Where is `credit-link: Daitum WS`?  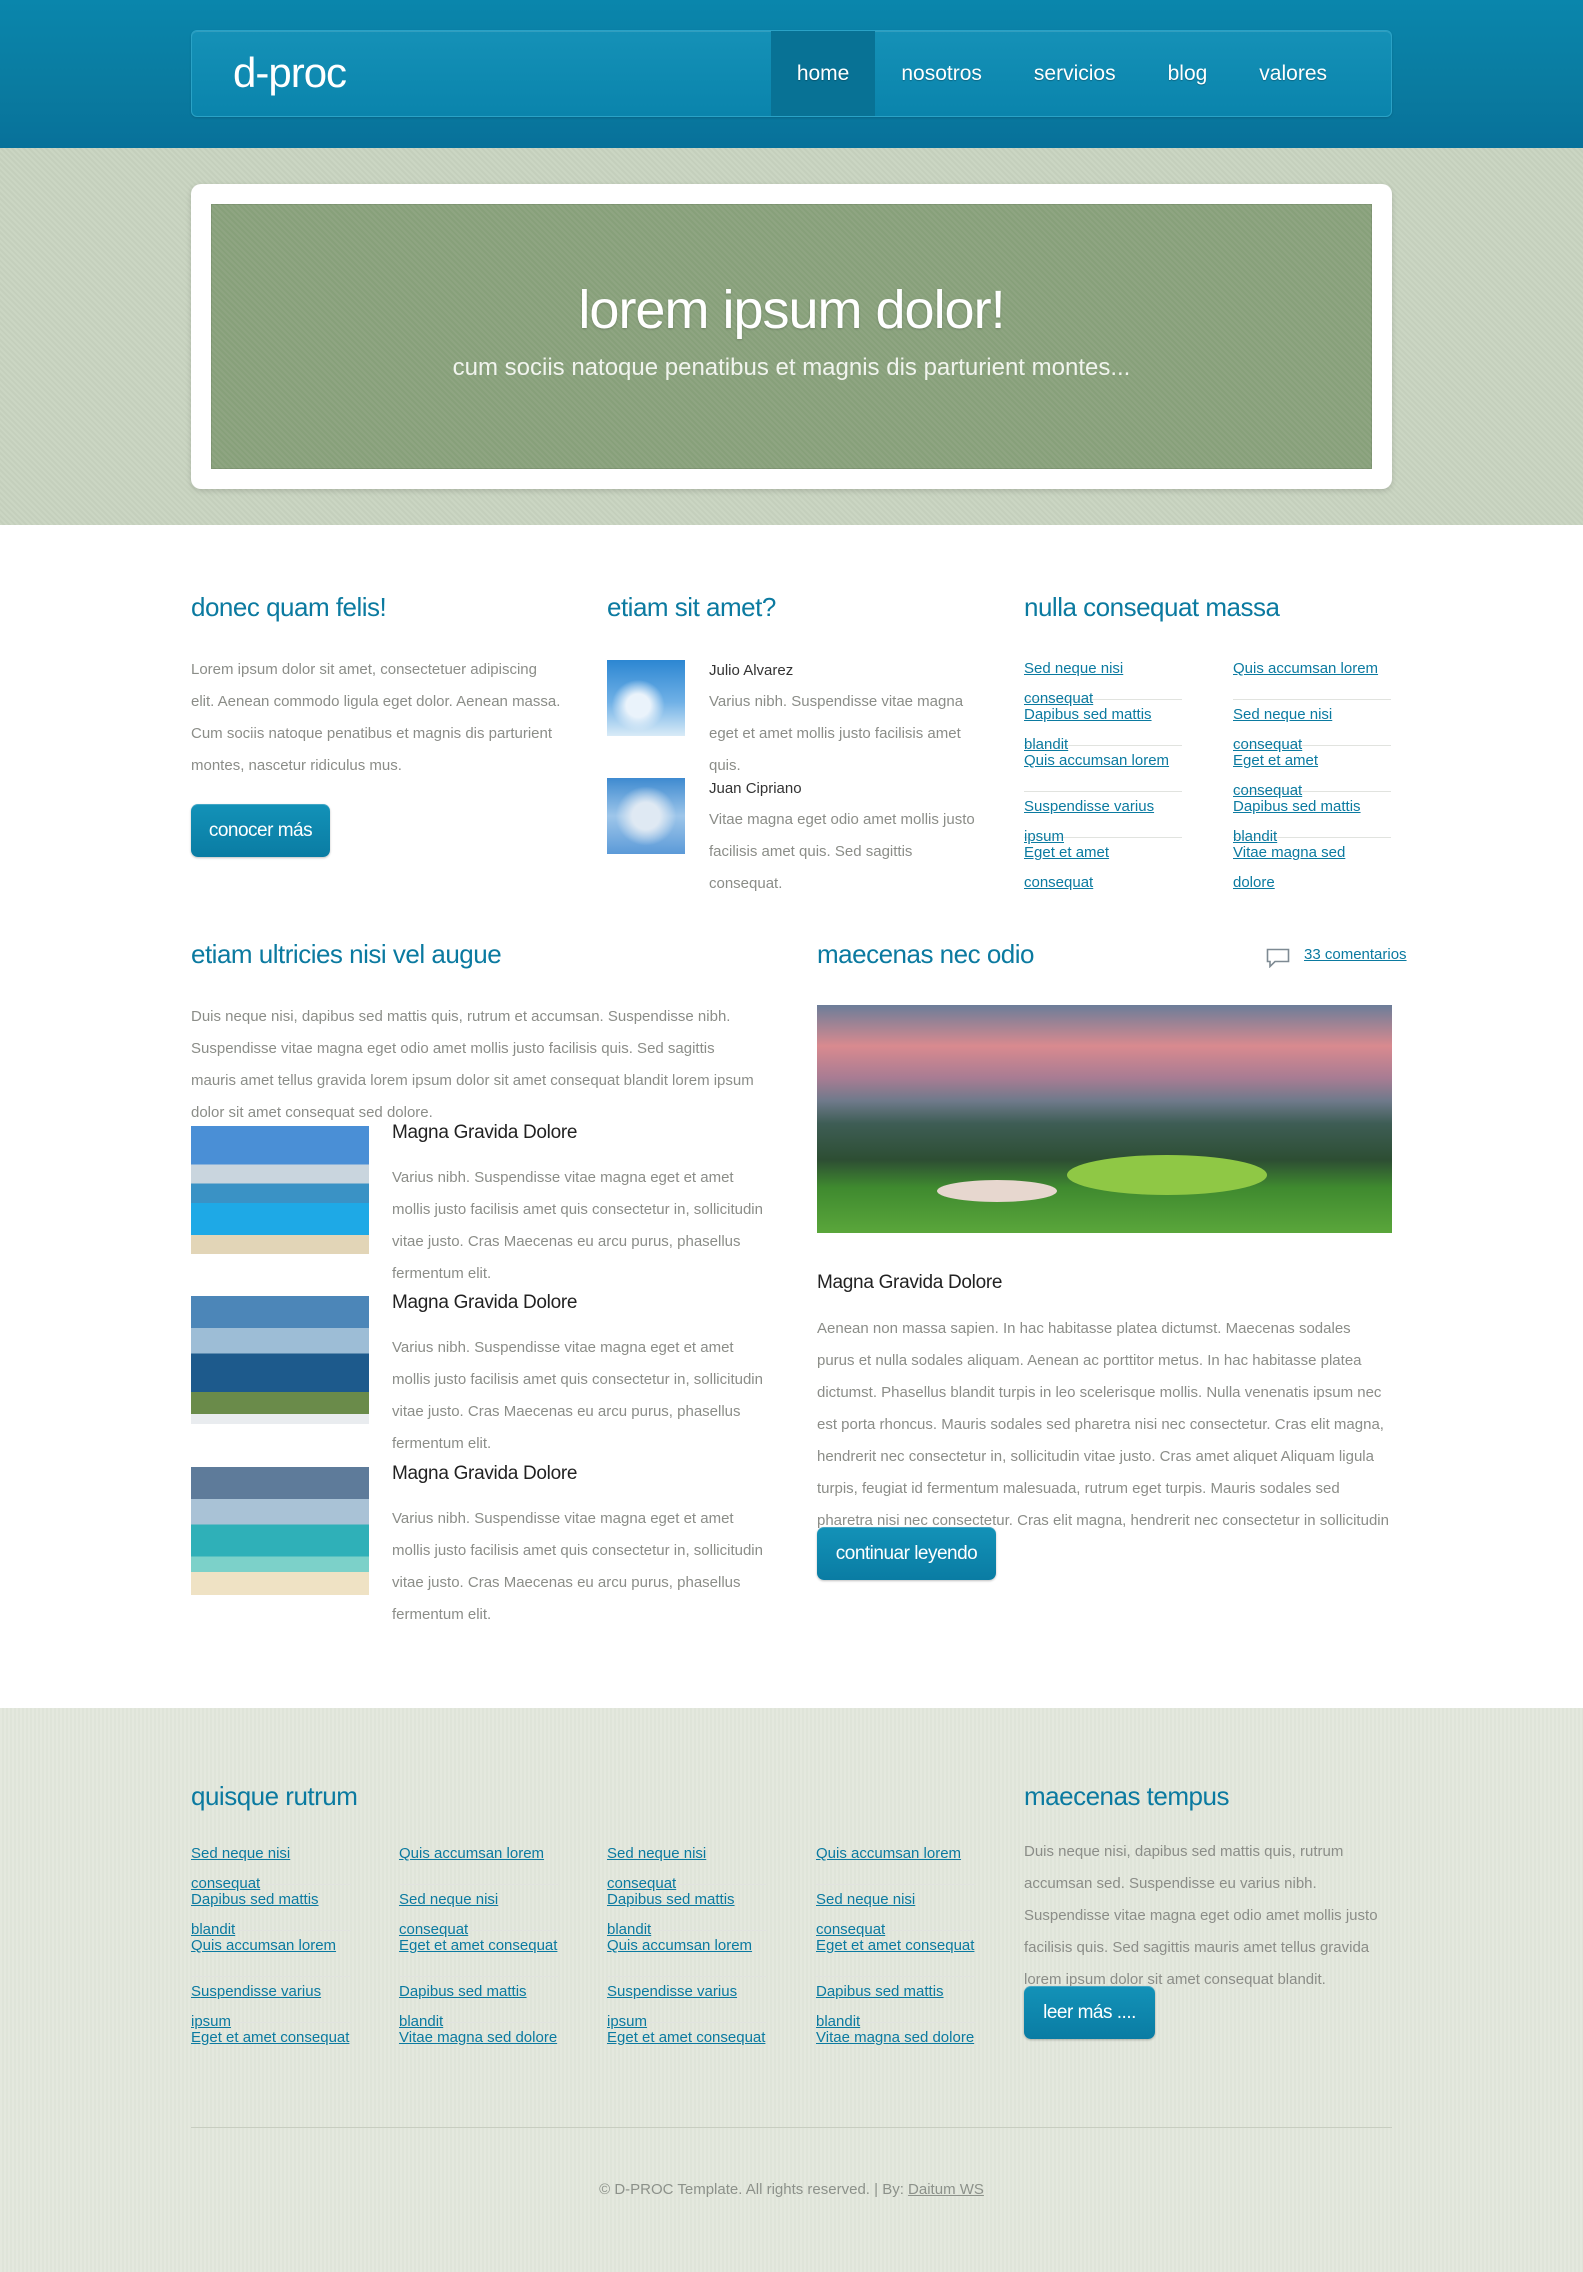
credit-link: Daitum WS is located at coordinates (946, 2189).